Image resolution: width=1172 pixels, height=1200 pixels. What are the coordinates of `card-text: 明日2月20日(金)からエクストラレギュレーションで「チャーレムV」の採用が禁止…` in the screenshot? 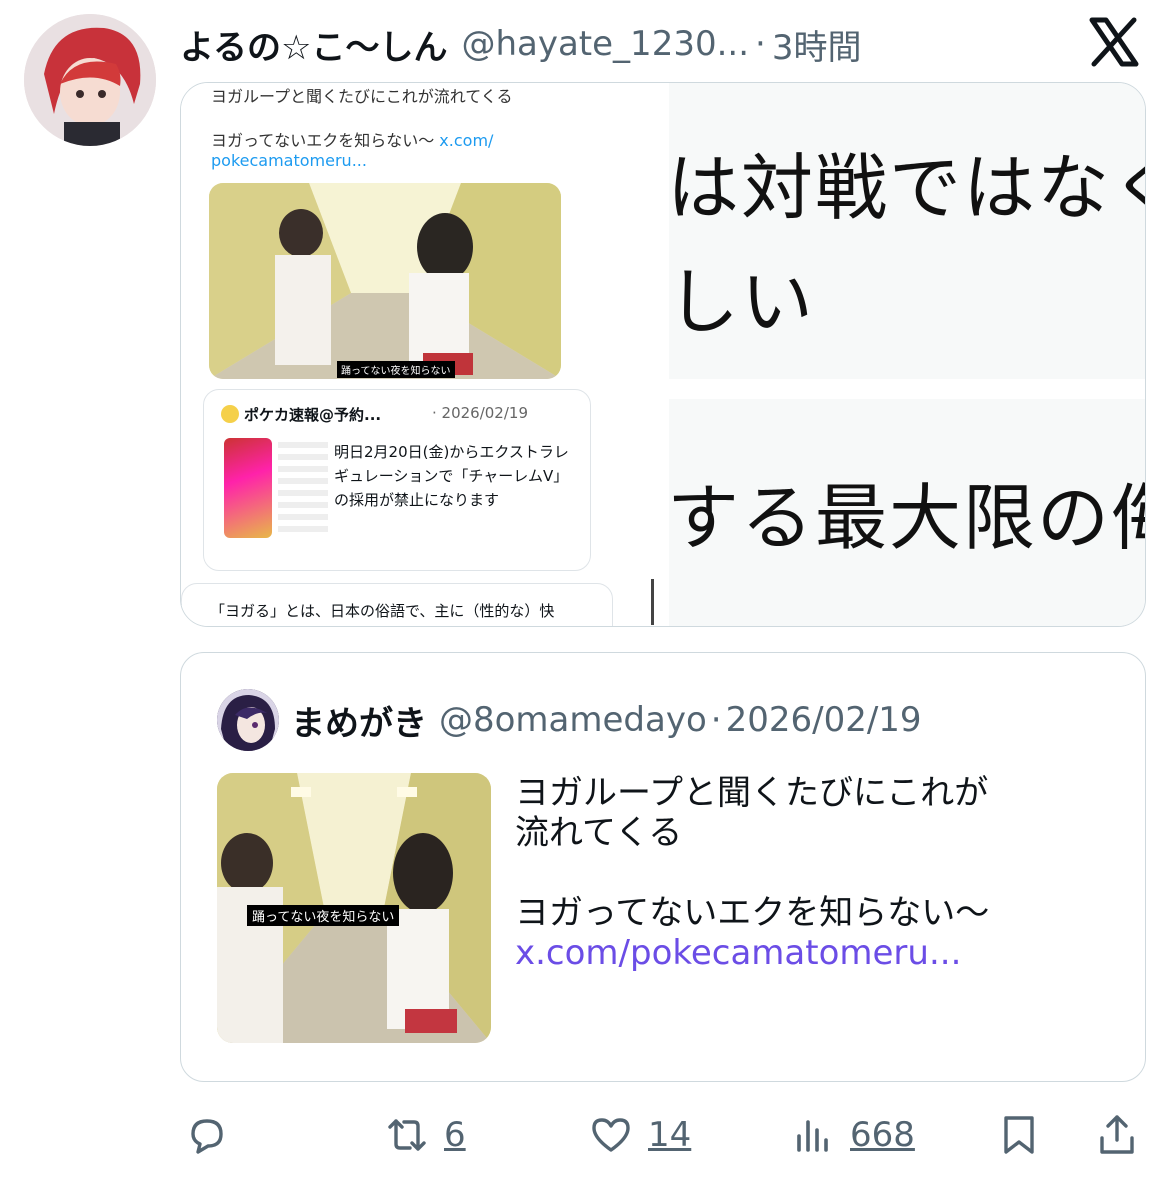 It's located at (451, 476).